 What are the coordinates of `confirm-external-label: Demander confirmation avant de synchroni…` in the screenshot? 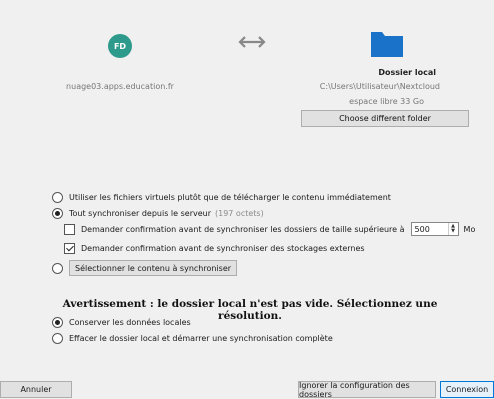 It's located at (223, 248).